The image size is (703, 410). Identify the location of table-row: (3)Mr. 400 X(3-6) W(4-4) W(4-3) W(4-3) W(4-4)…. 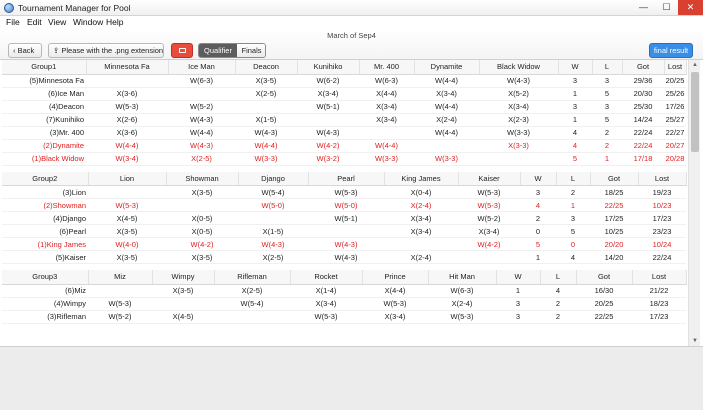
(344, 133).